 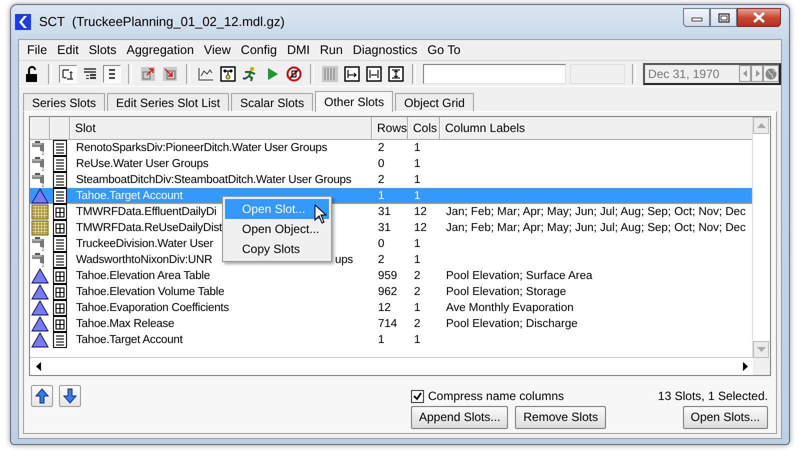 What do you see at coordinates (506, 292) in the screenshot?
I see `table-cell: Pool Elevation; Storage` at bounding box center [506, 292].